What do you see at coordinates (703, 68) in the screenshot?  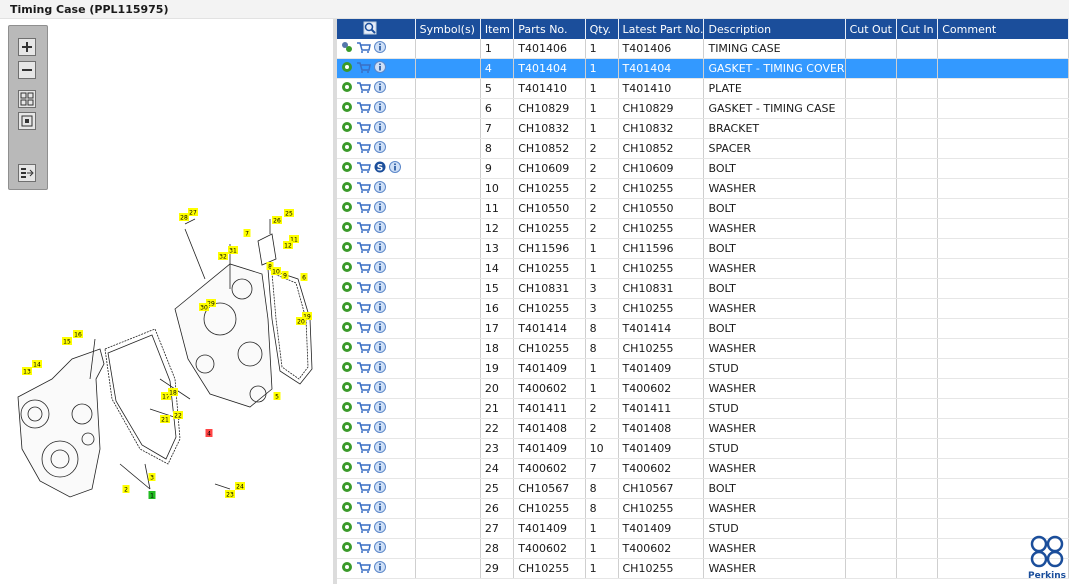 I see `table-row: 4 T401404 1 T401404 GASKET - TIMING COVER` at bounding box center [703, 68].